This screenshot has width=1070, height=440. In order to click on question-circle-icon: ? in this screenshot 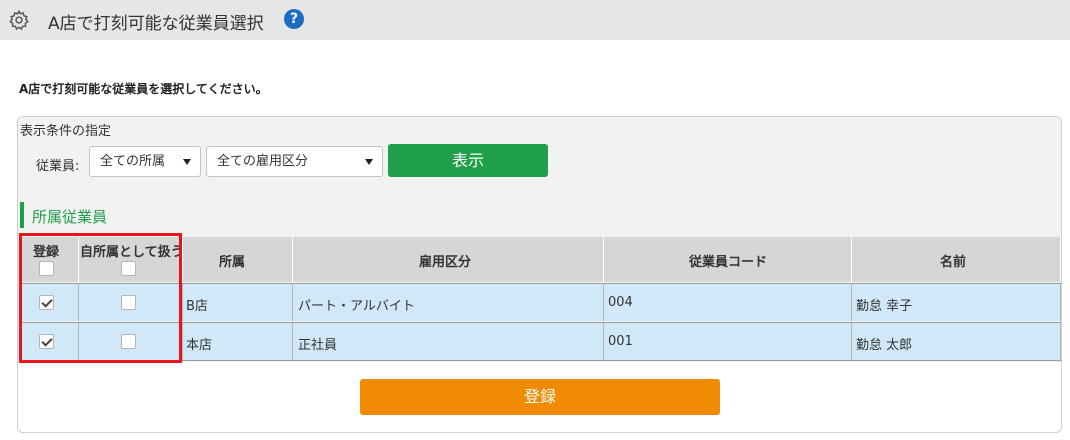, I will do `click(294, 19)`.